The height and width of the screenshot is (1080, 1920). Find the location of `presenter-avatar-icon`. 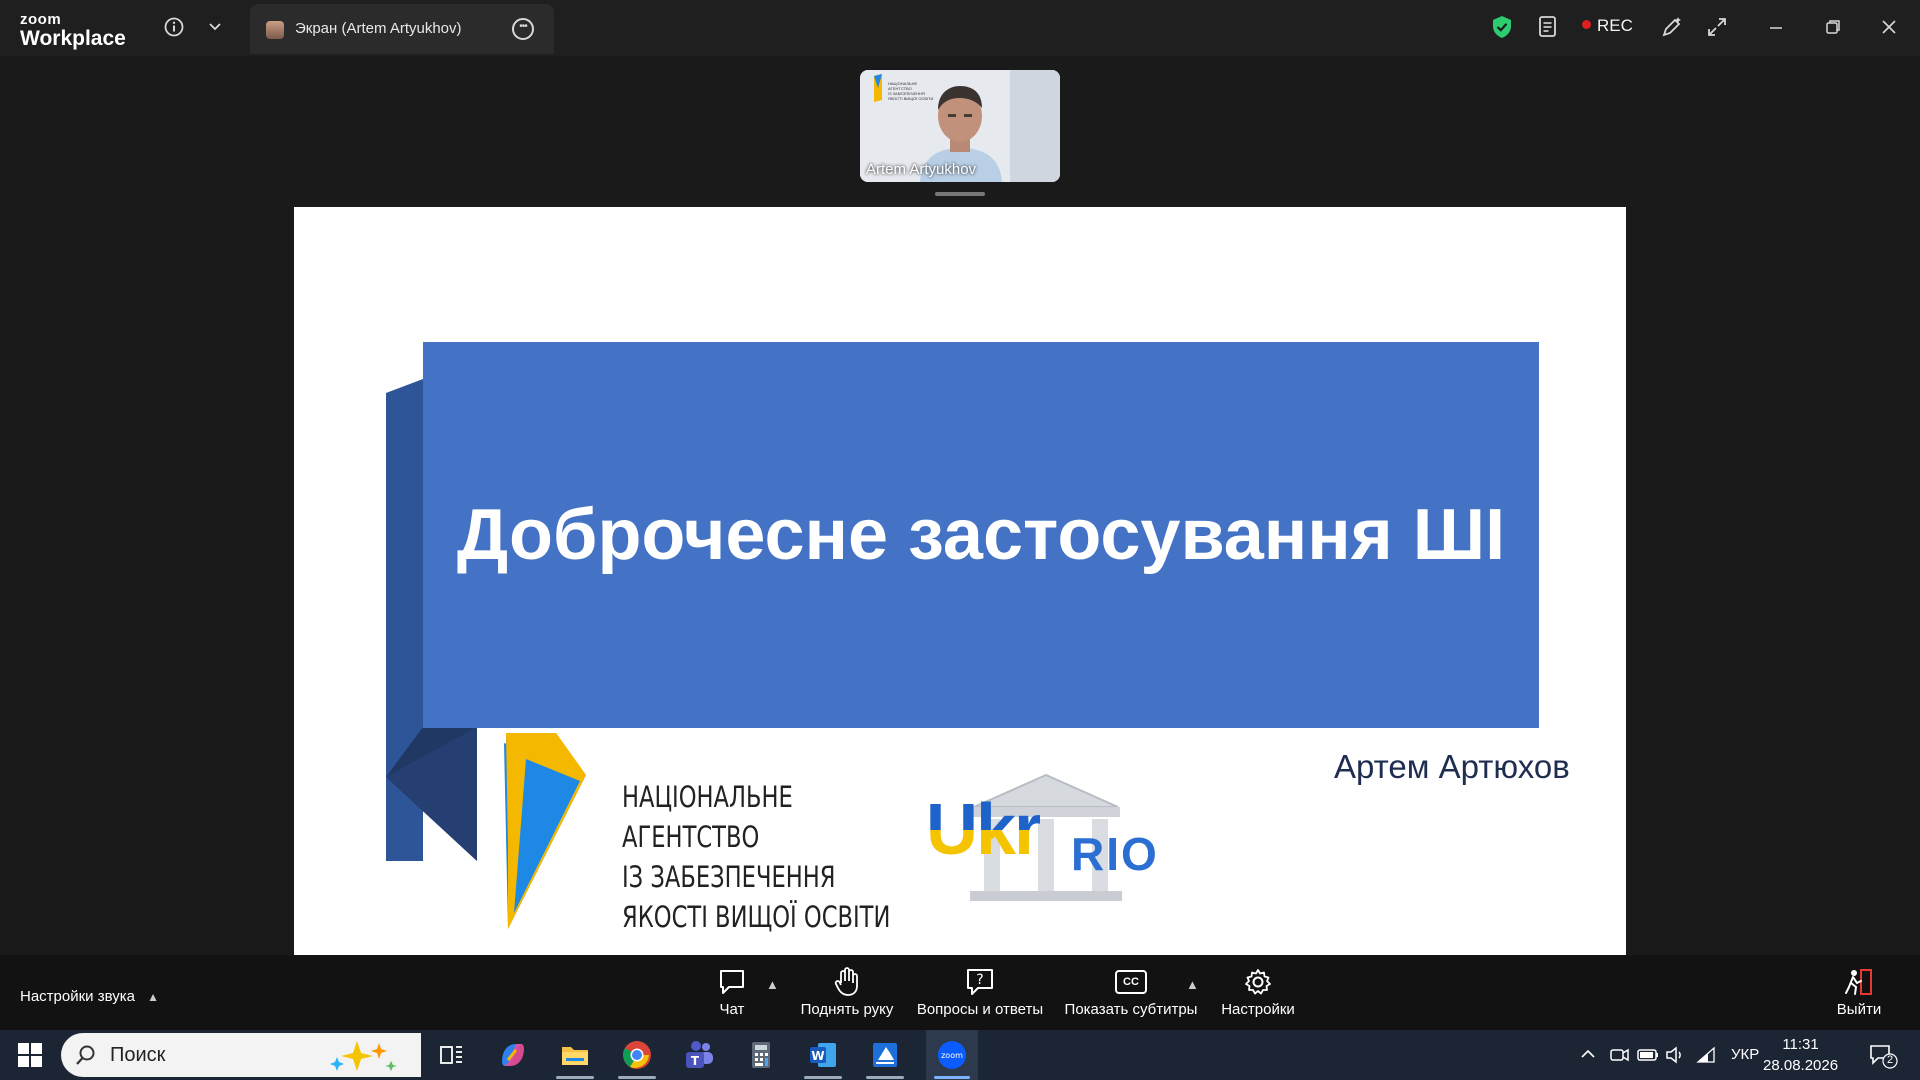

presenter-avatar-icon is located at coordinates (275, 30).